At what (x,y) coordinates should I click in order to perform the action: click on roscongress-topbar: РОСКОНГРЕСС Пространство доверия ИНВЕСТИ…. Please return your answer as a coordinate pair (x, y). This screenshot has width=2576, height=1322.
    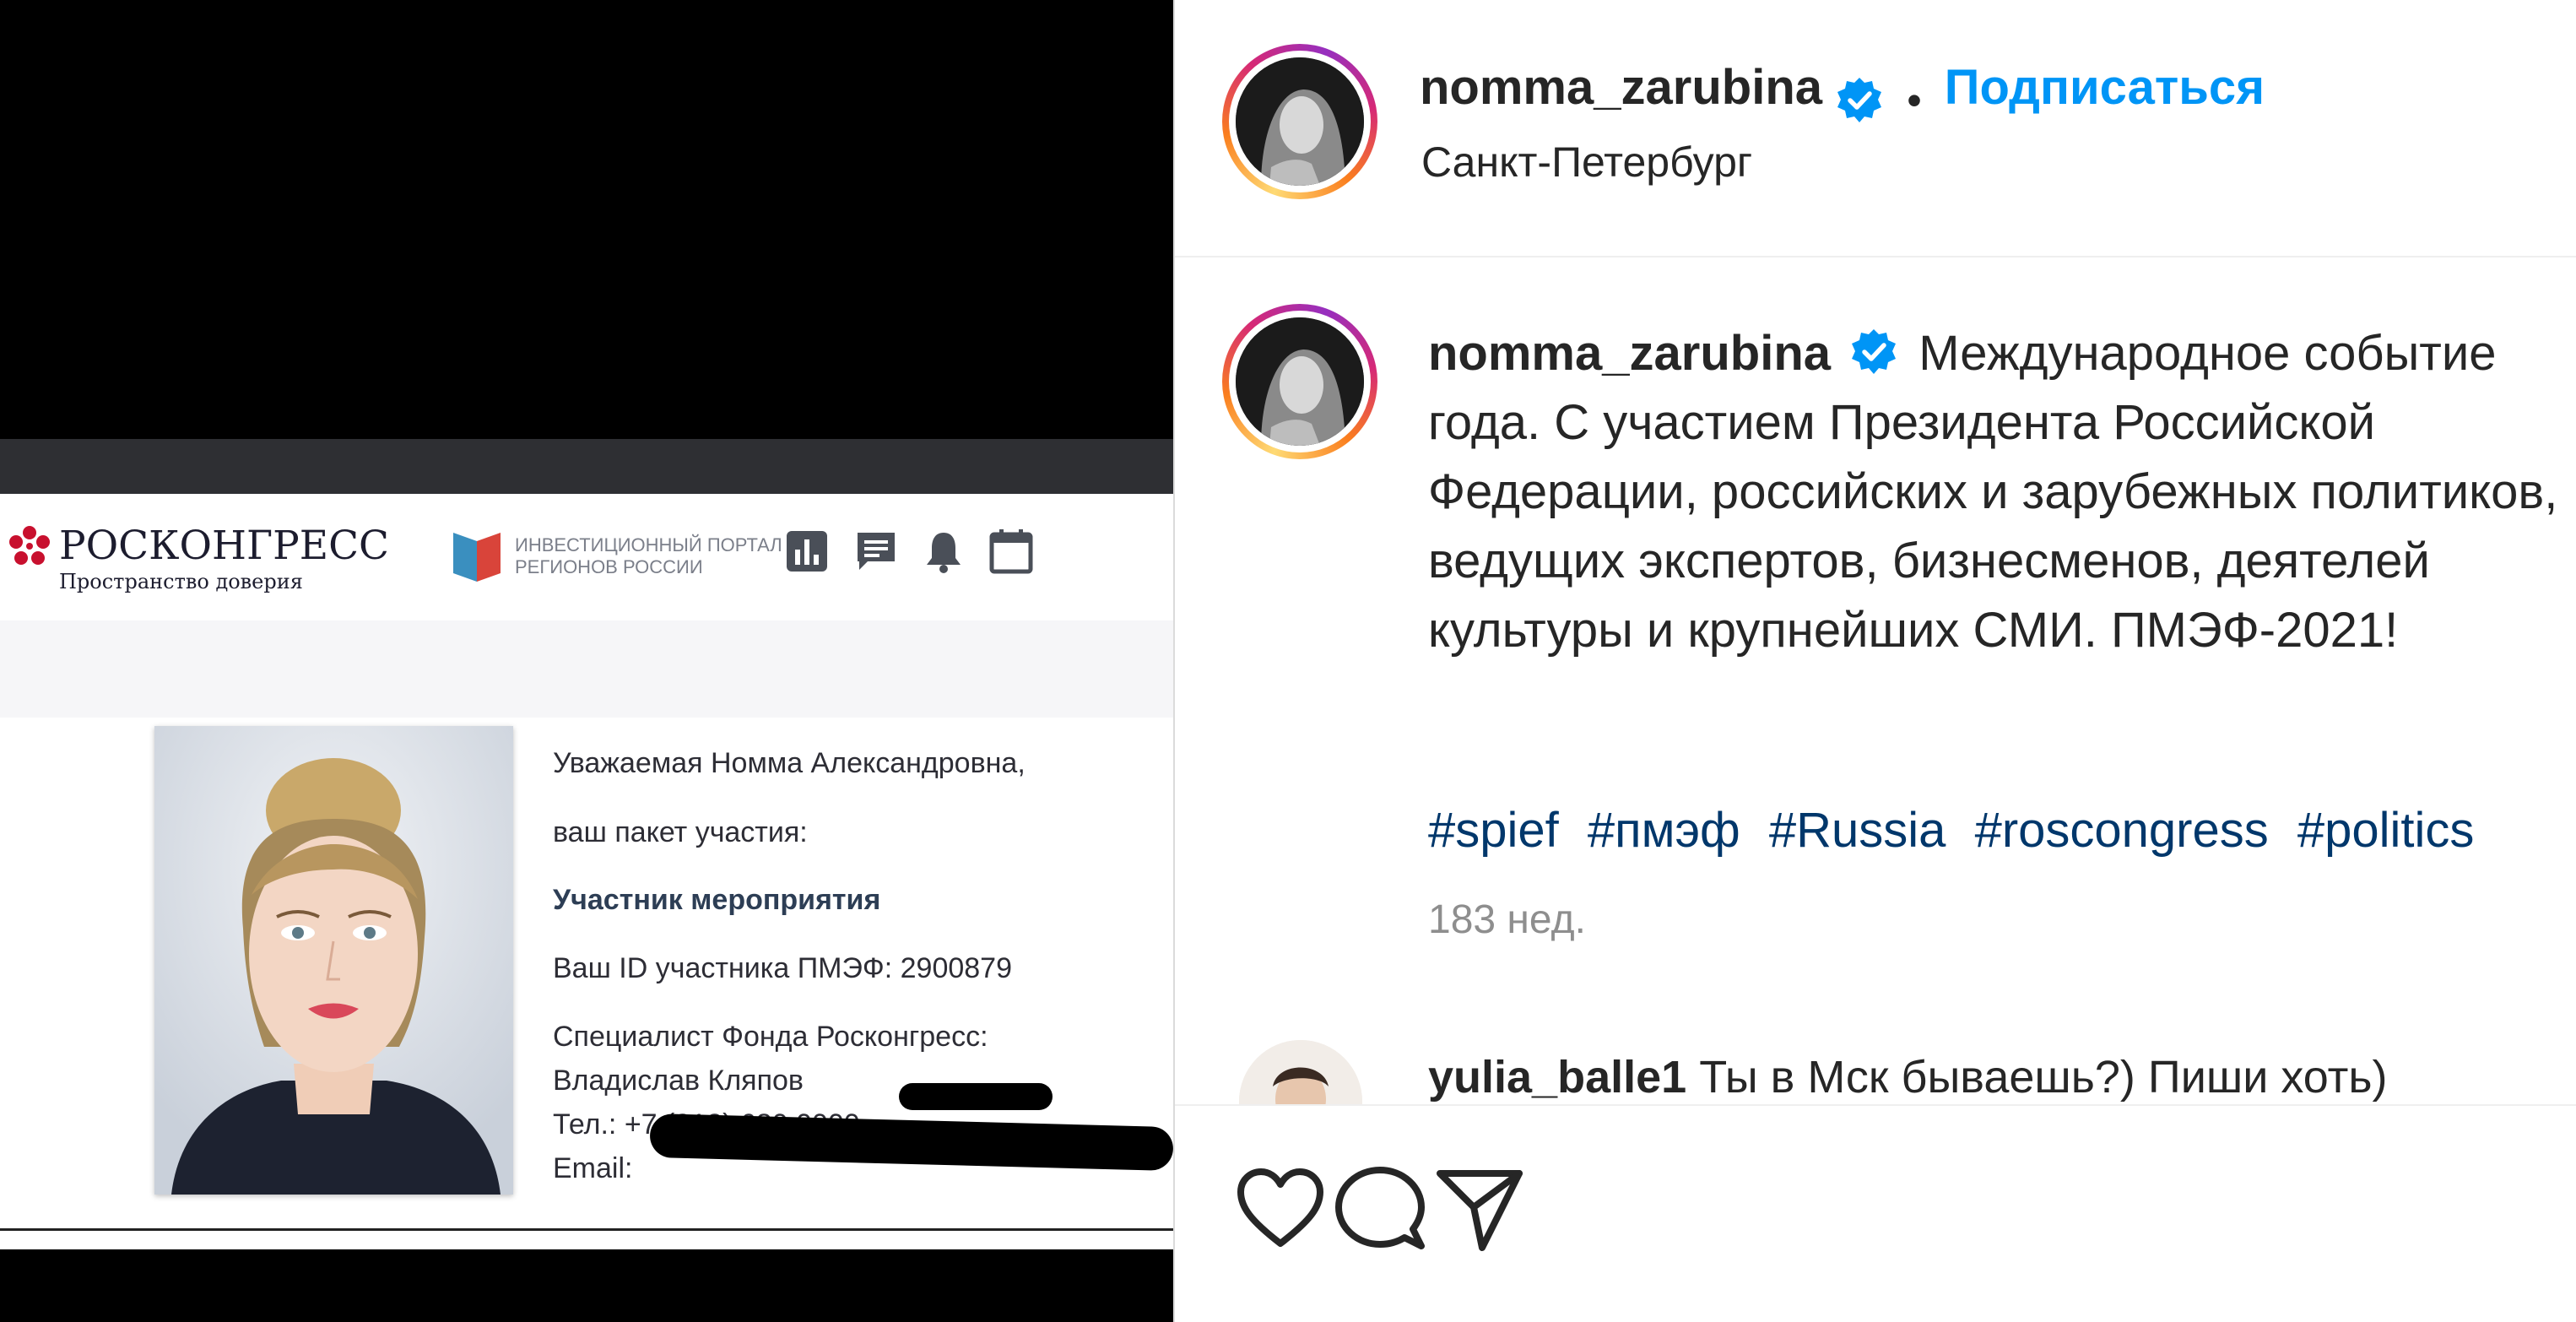
    Looking at the image, I should click on (586, 557).